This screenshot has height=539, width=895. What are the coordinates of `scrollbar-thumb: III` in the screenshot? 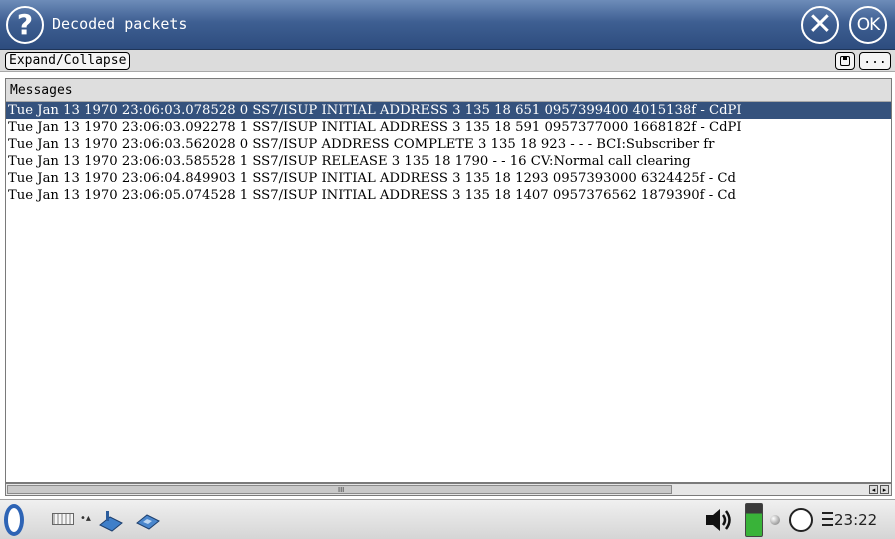 It's located at (339, 489).